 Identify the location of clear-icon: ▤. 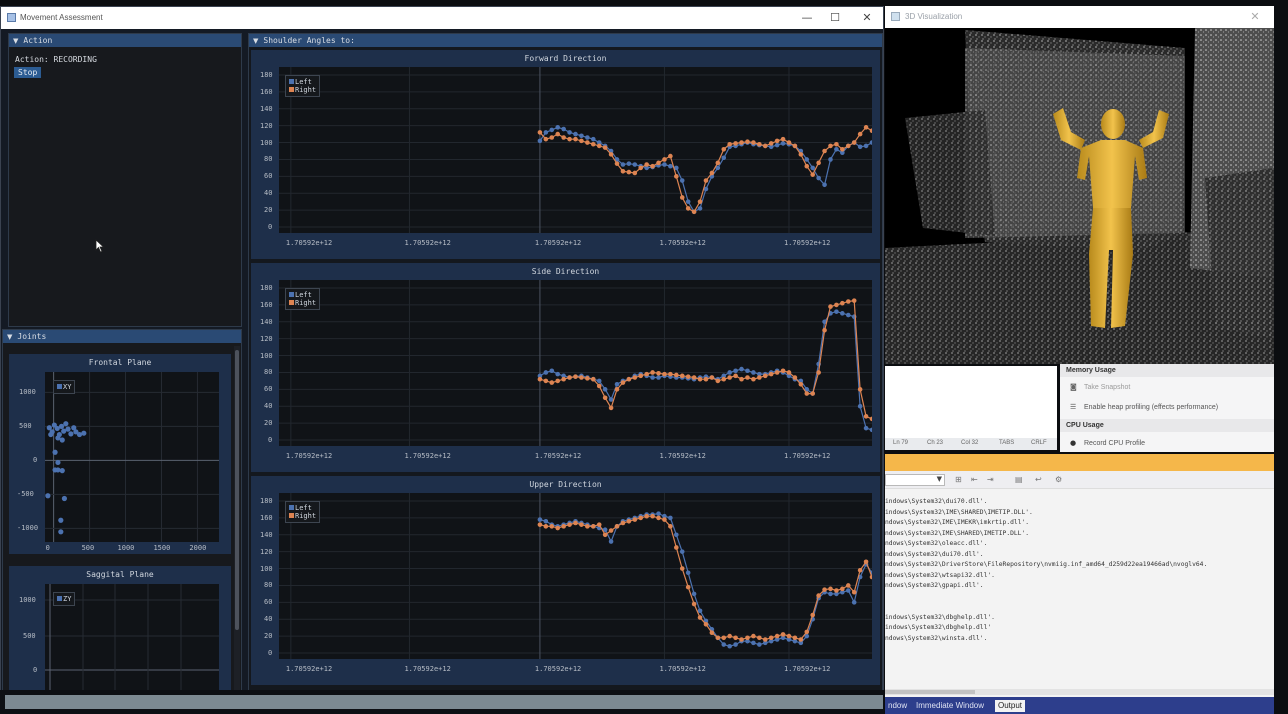
(1019, 479).